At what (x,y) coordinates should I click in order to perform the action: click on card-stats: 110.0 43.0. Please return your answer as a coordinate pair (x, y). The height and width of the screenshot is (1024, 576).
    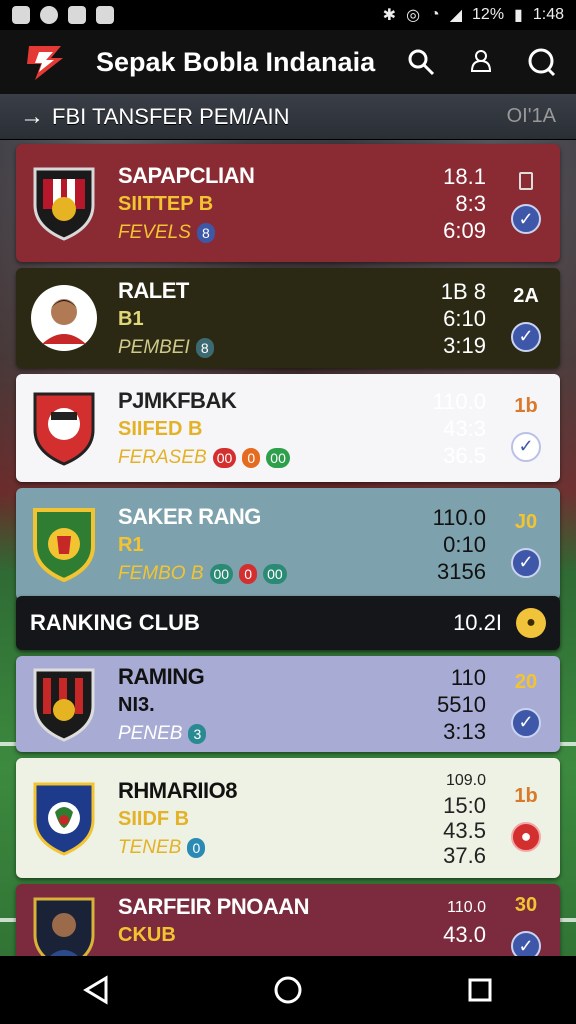
    Looking at the image, I should click on (446, 921).